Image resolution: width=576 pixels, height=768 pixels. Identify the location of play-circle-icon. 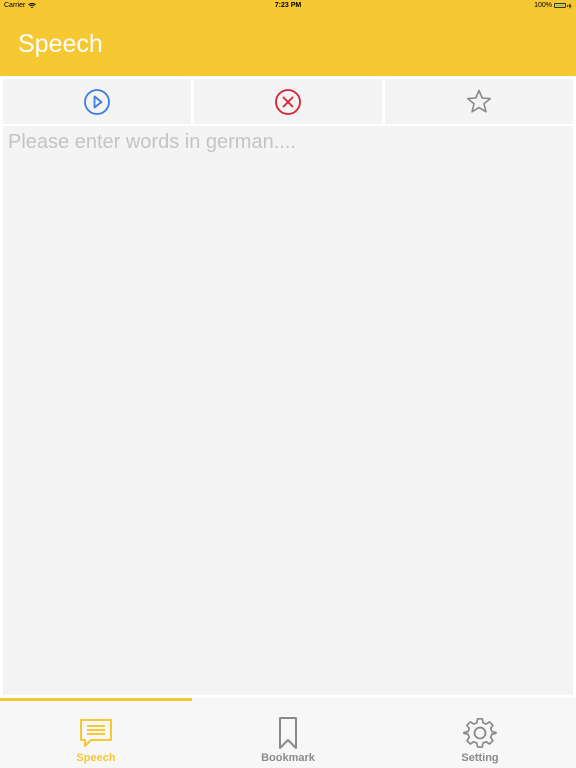
(97, 101).